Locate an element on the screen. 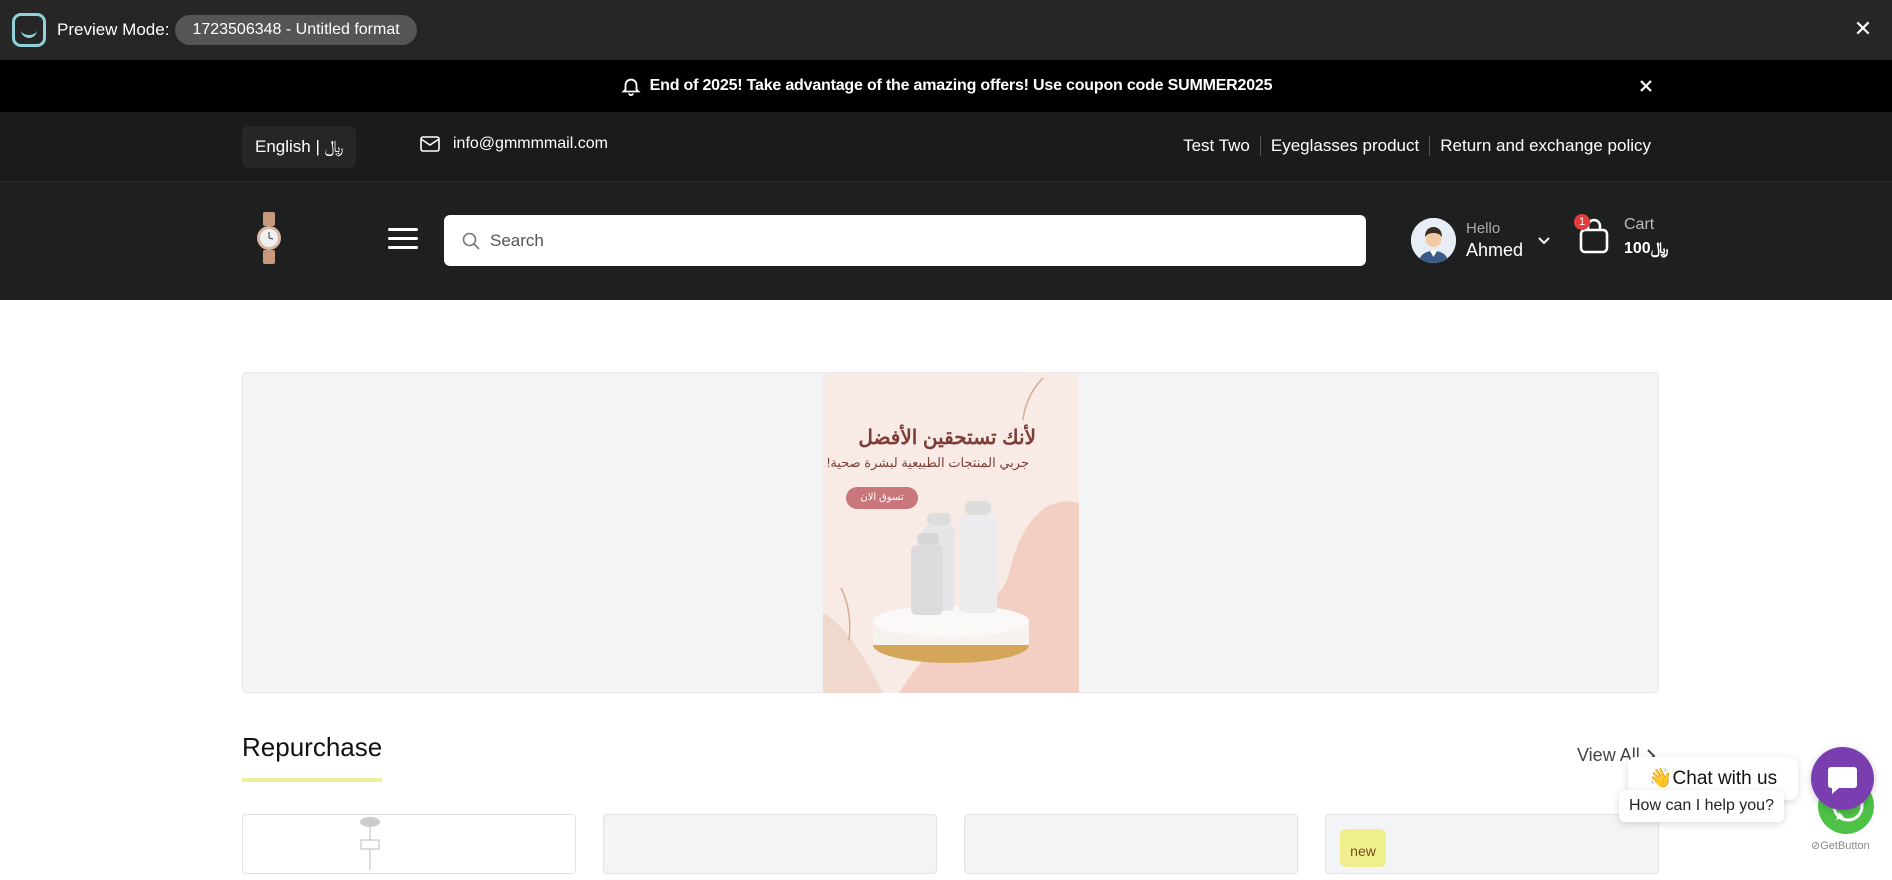 This screenshot has height=880, width=1892. link-eyeglasses-product: Eyeglasses product is located at coordinates (1344, 146).